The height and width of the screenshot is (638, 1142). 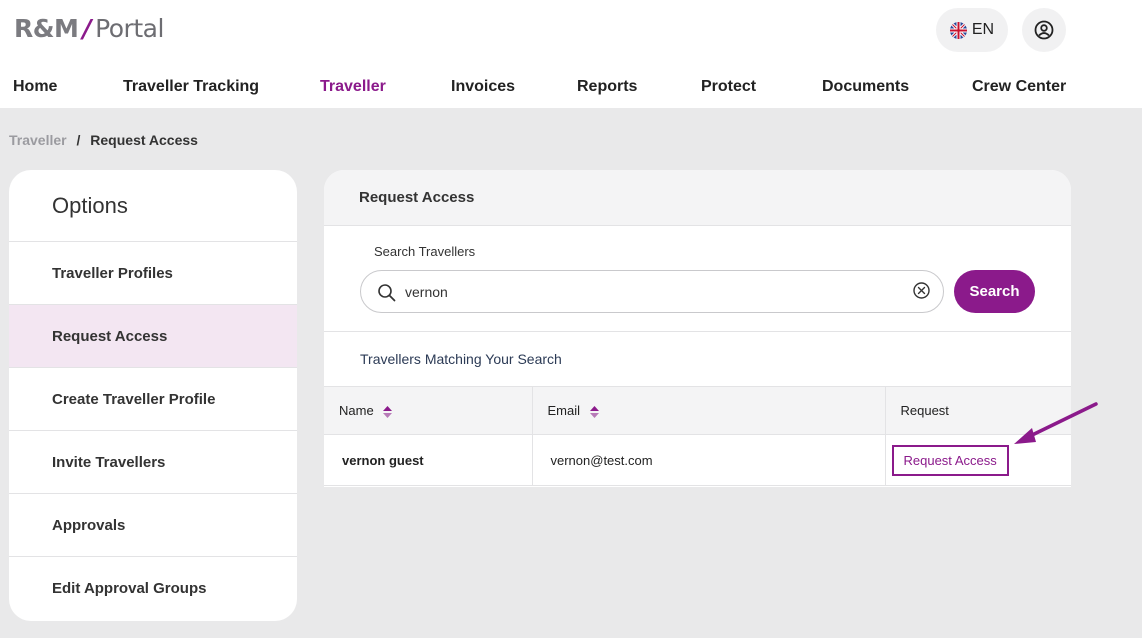 What do you see at coordinates (153, 273) in the screenshot?
I see `sidebar-item-traveller-profiles: Traveller Profiles` at bounding box center [153, 273].